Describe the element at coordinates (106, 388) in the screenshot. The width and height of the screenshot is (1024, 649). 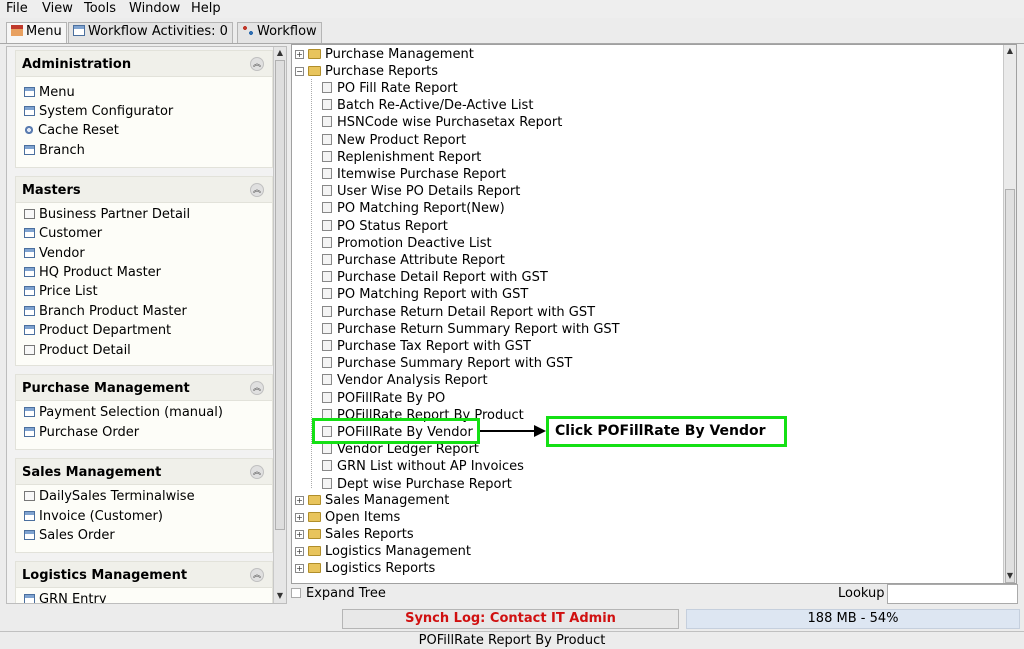
I see `section-title: Purchase Management` at that location.